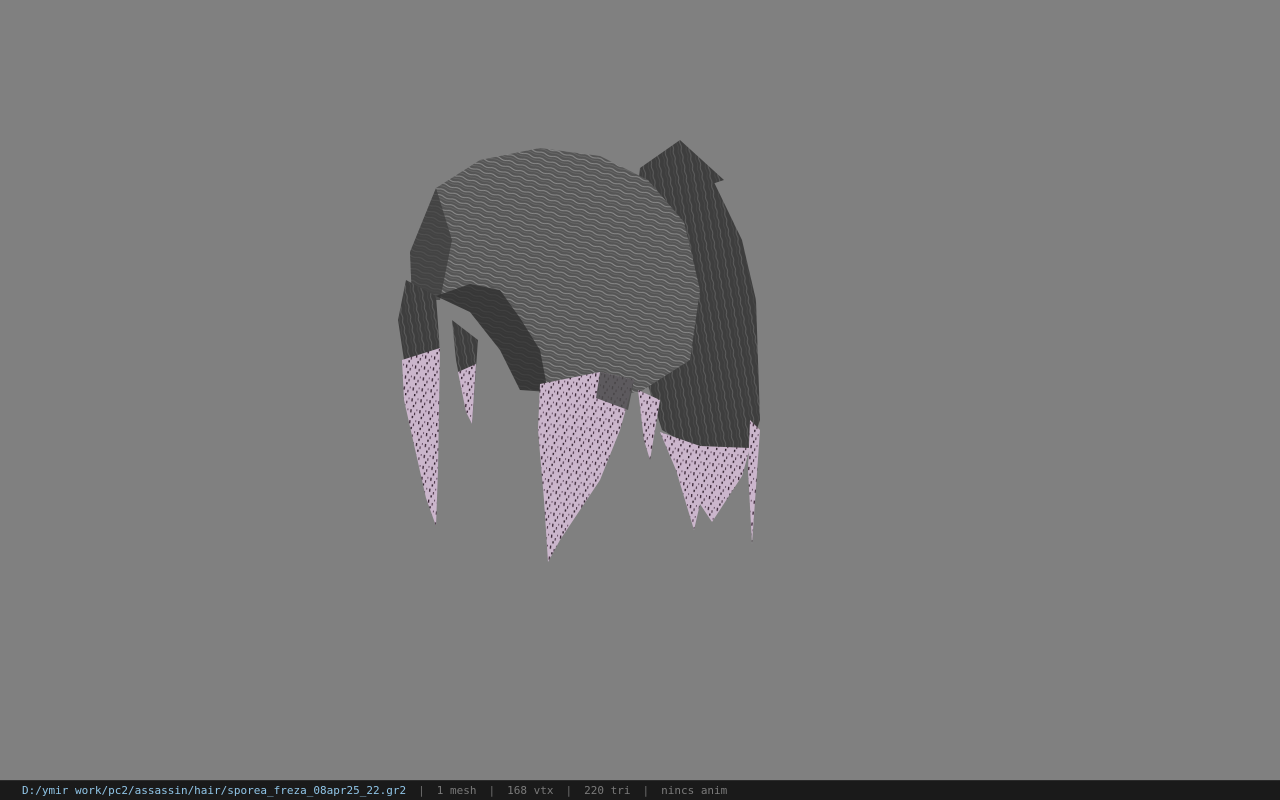 The height and width of the screenshot is (800, 1280). I want to click on mesh-count: 1 mesh, so click(456, 790).